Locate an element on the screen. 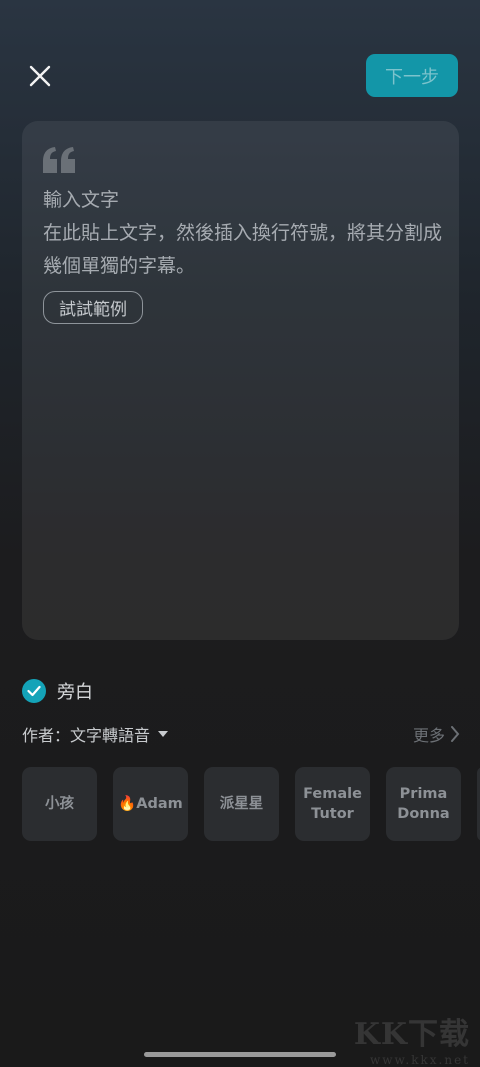 The height and width of the screenshot is (1067, 480). watermark-url: www.kkx.net is located at coordinates (420, 1060).